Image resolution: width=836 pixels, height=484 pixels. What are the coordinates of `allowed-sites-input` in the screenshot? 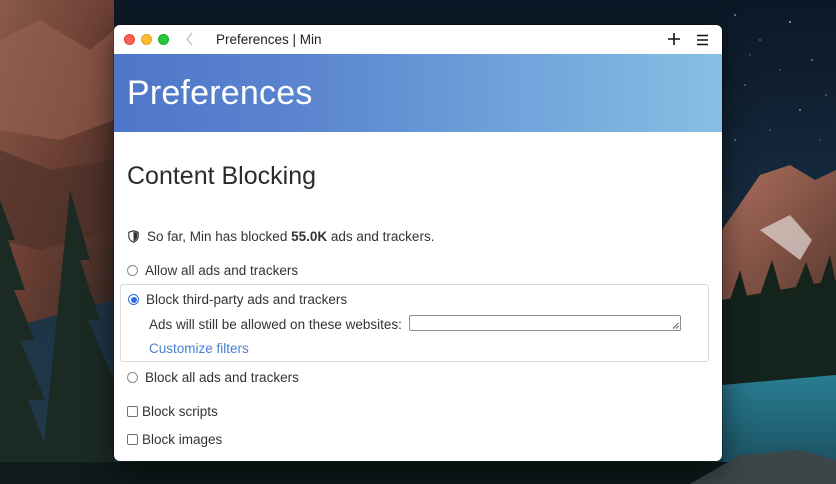 It's located at (545, 323).